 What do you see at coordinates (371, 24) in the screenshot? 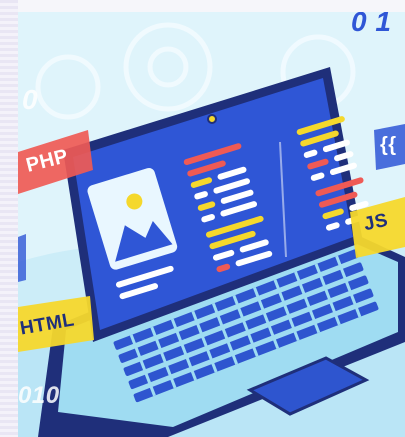
I see `binary-top-right: 0 1` at bounding box center [371, 24].